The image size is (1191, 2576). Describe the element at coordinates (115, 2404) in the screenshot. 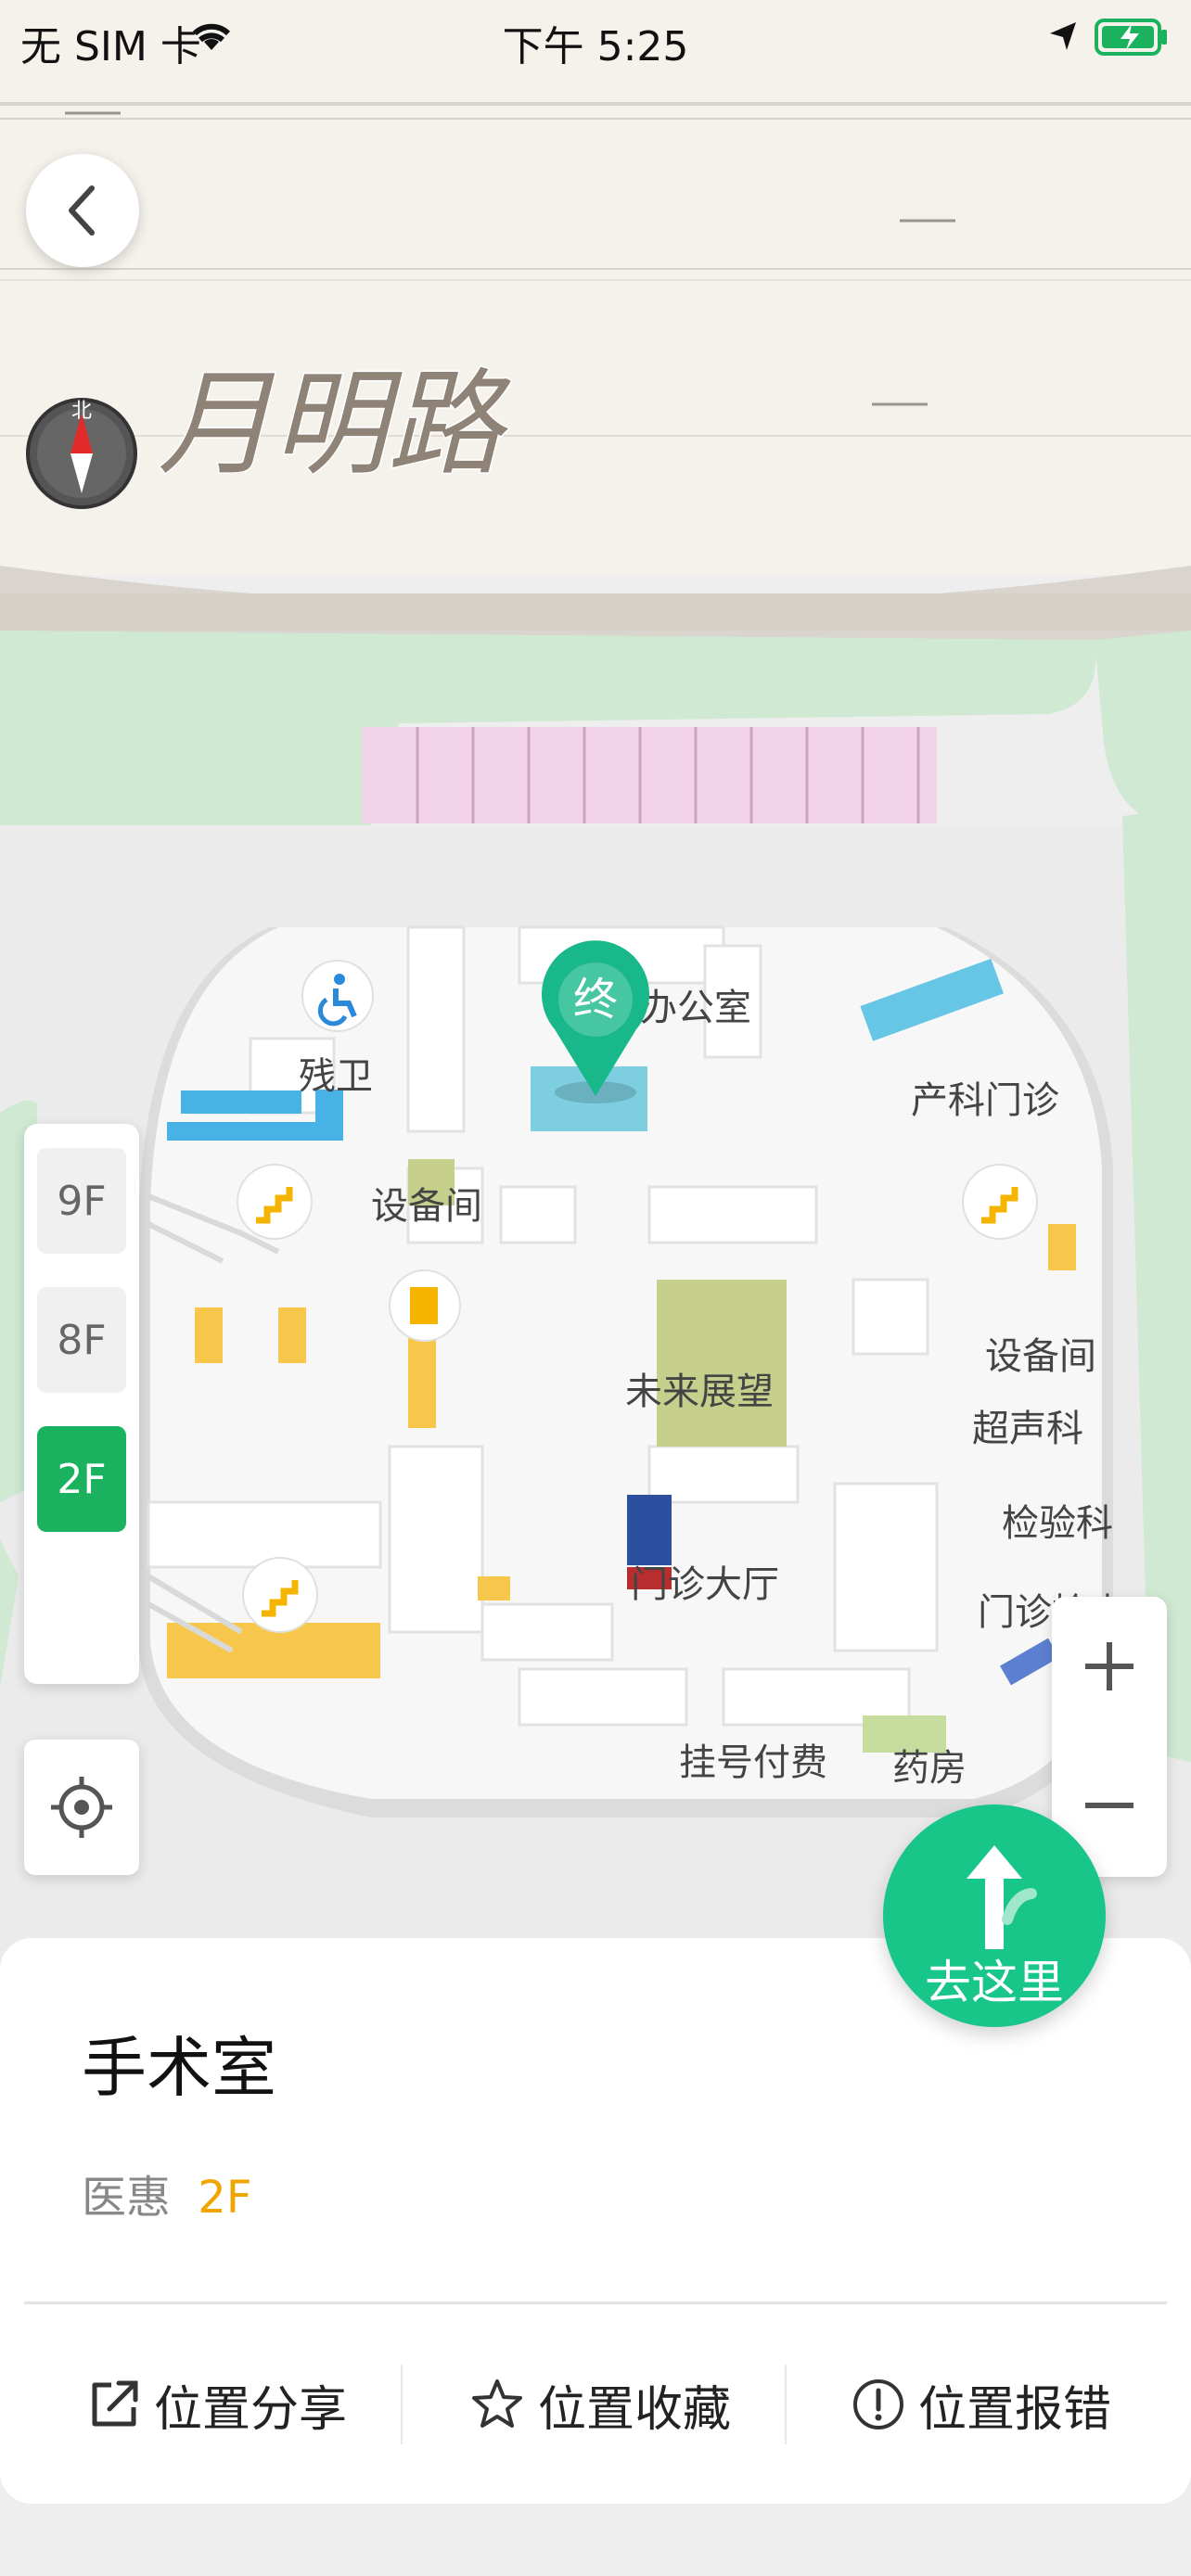

I see `share-icon` at that location.